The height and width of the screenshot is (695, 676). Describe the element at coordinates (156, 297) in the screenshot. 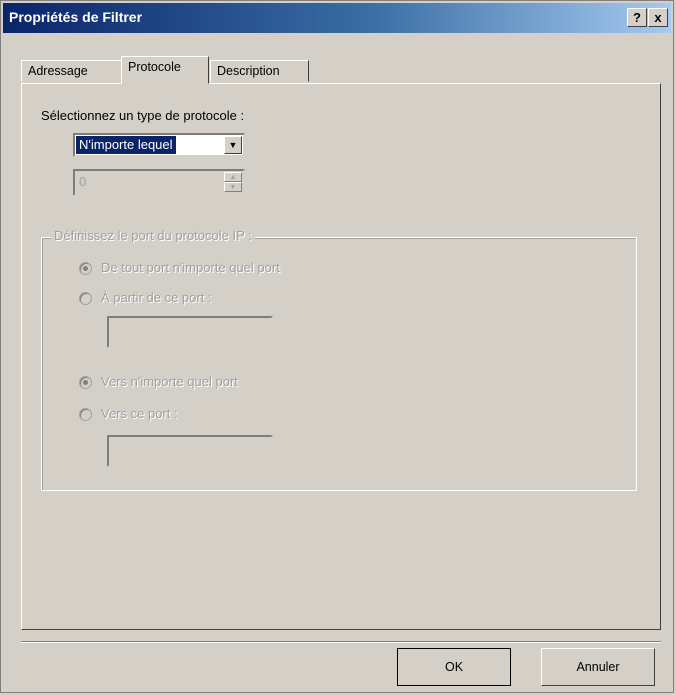

I see `from-this-port-label: À partir de ce port :` at that location.